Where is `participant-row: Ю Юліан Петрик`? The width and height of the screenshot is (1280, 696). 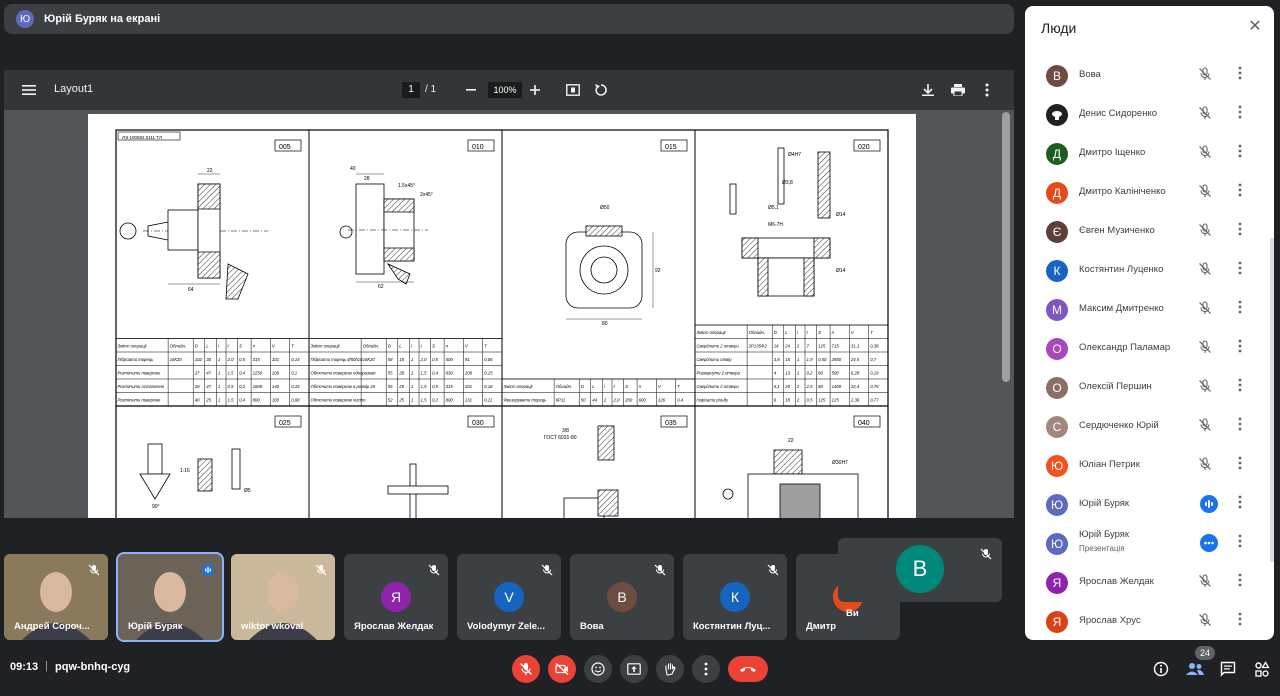 participant-row: Ю Юліан Петрик is located at coordinates (1148, 465).